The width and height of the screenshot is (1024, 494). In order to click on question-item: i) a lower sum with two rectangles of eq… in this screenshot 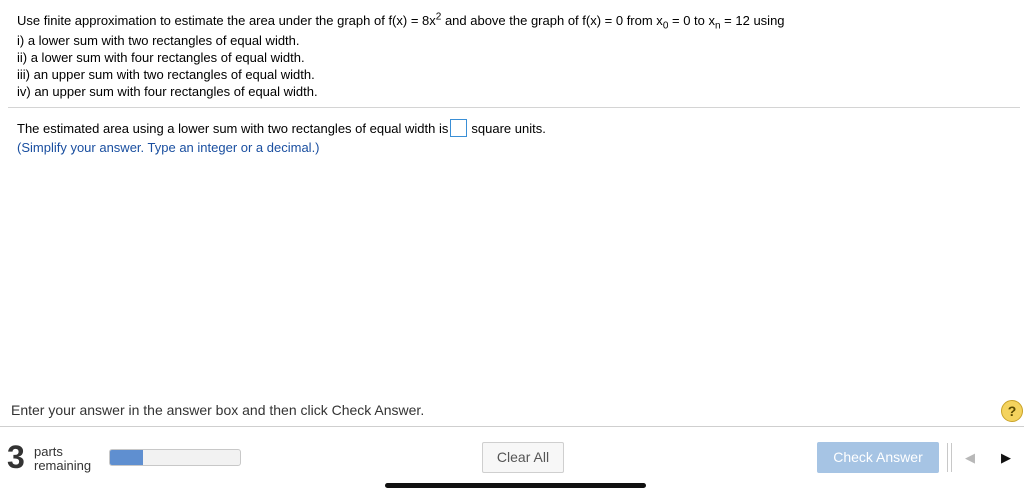, I will do `click(158, 40)`.